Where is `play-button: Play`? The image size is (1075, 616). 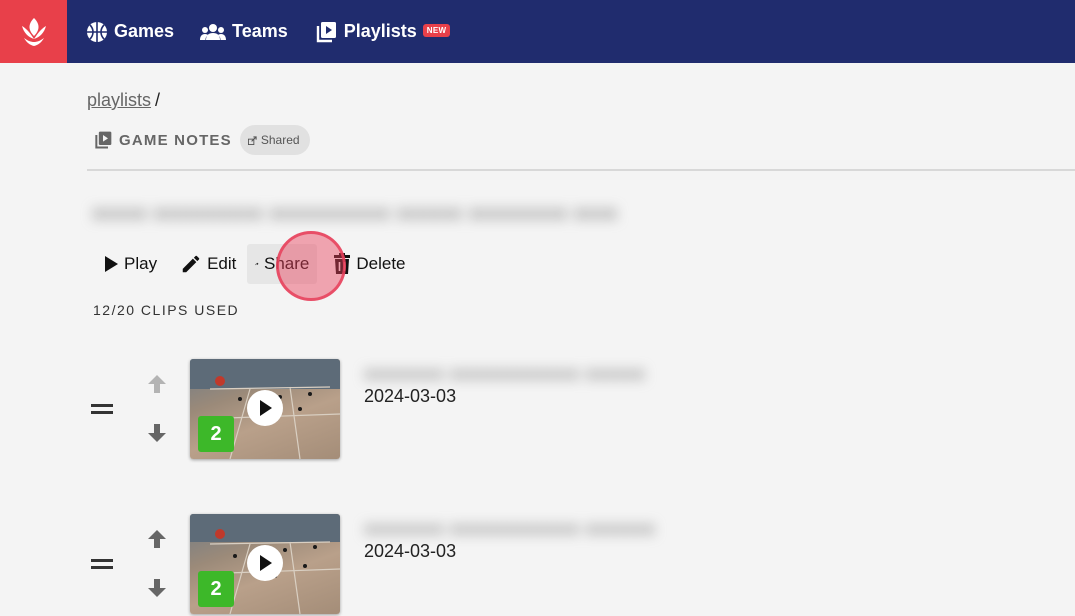
play-button: Play is located at coordinates (130, 264).